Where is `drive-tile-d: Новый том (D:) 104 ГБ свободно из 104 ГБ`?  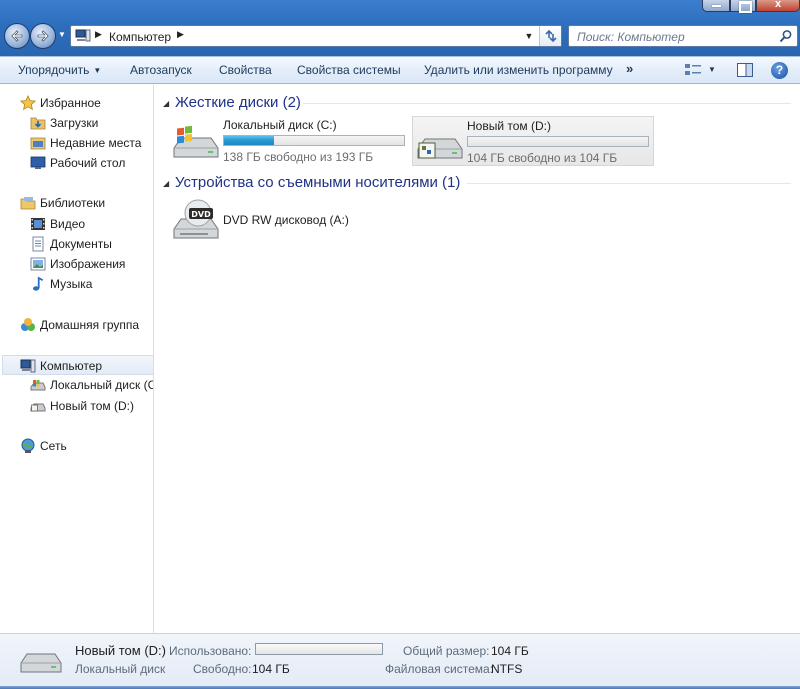 drive-tile-d: Новый том (D:) 104 ГБ свободно из 104 ГБ is located at coordinates (533, 141).